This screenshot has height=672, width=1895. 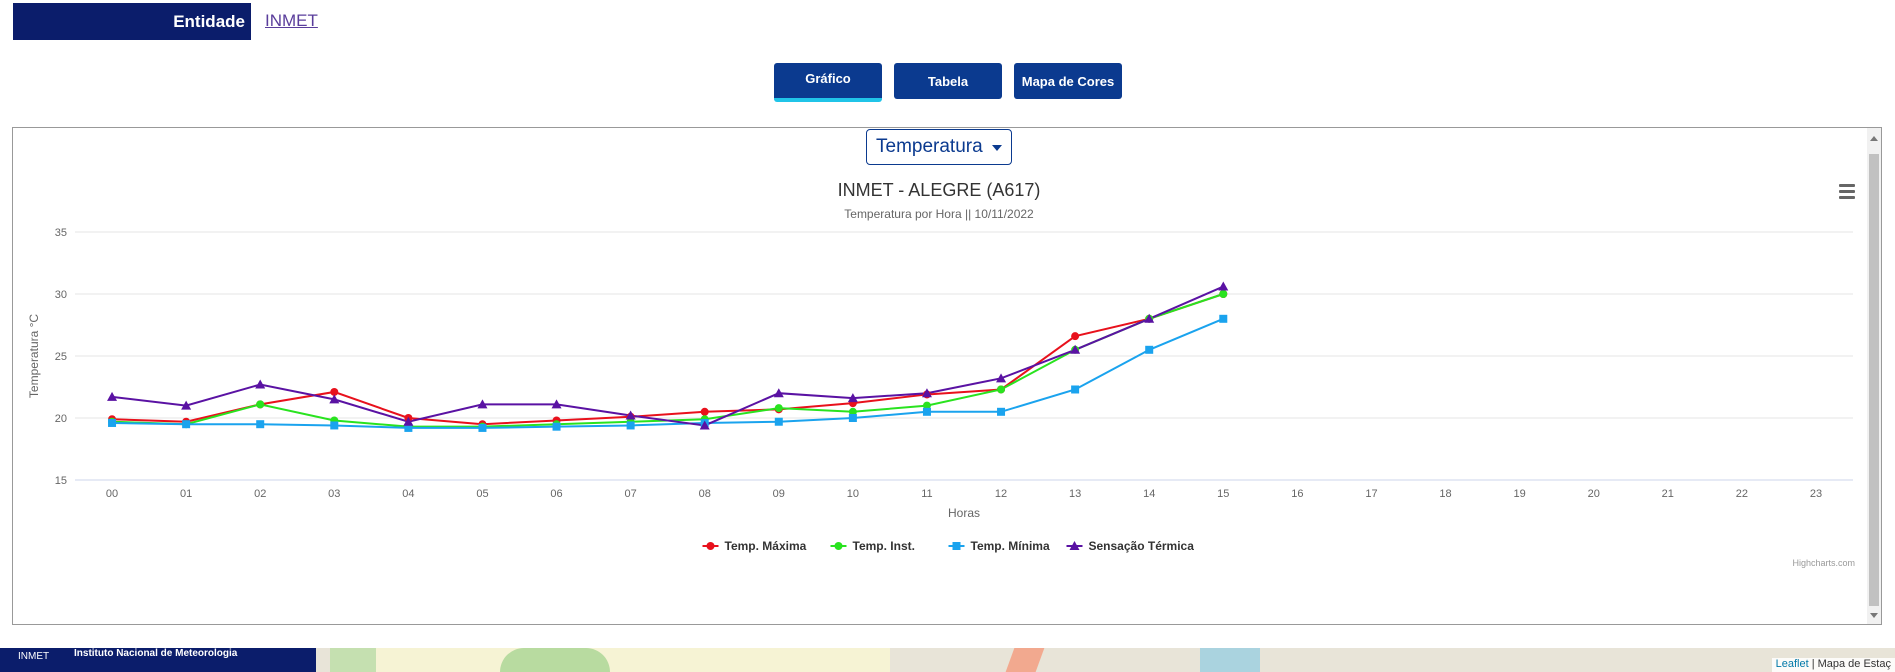 What do you see at coordinates (209, 21) in the screenshot?
I see `entity-label: Entidade` at bounding box center [209, 21].